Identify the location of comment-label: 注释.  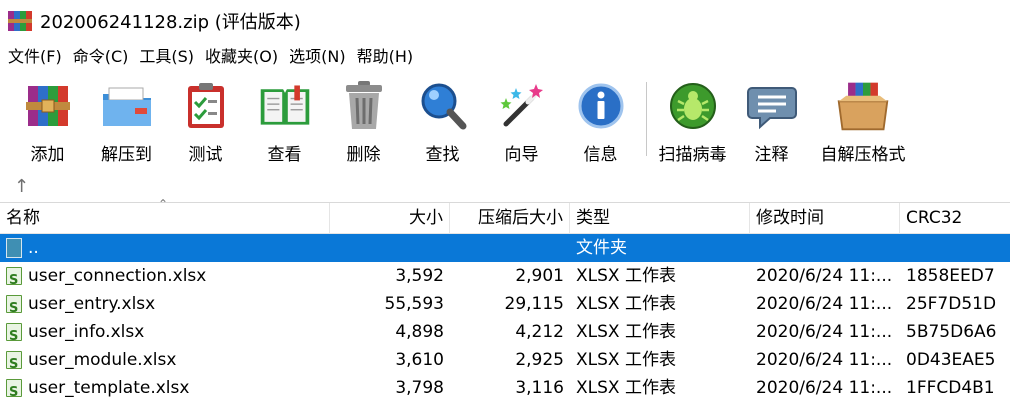
(771, 155).